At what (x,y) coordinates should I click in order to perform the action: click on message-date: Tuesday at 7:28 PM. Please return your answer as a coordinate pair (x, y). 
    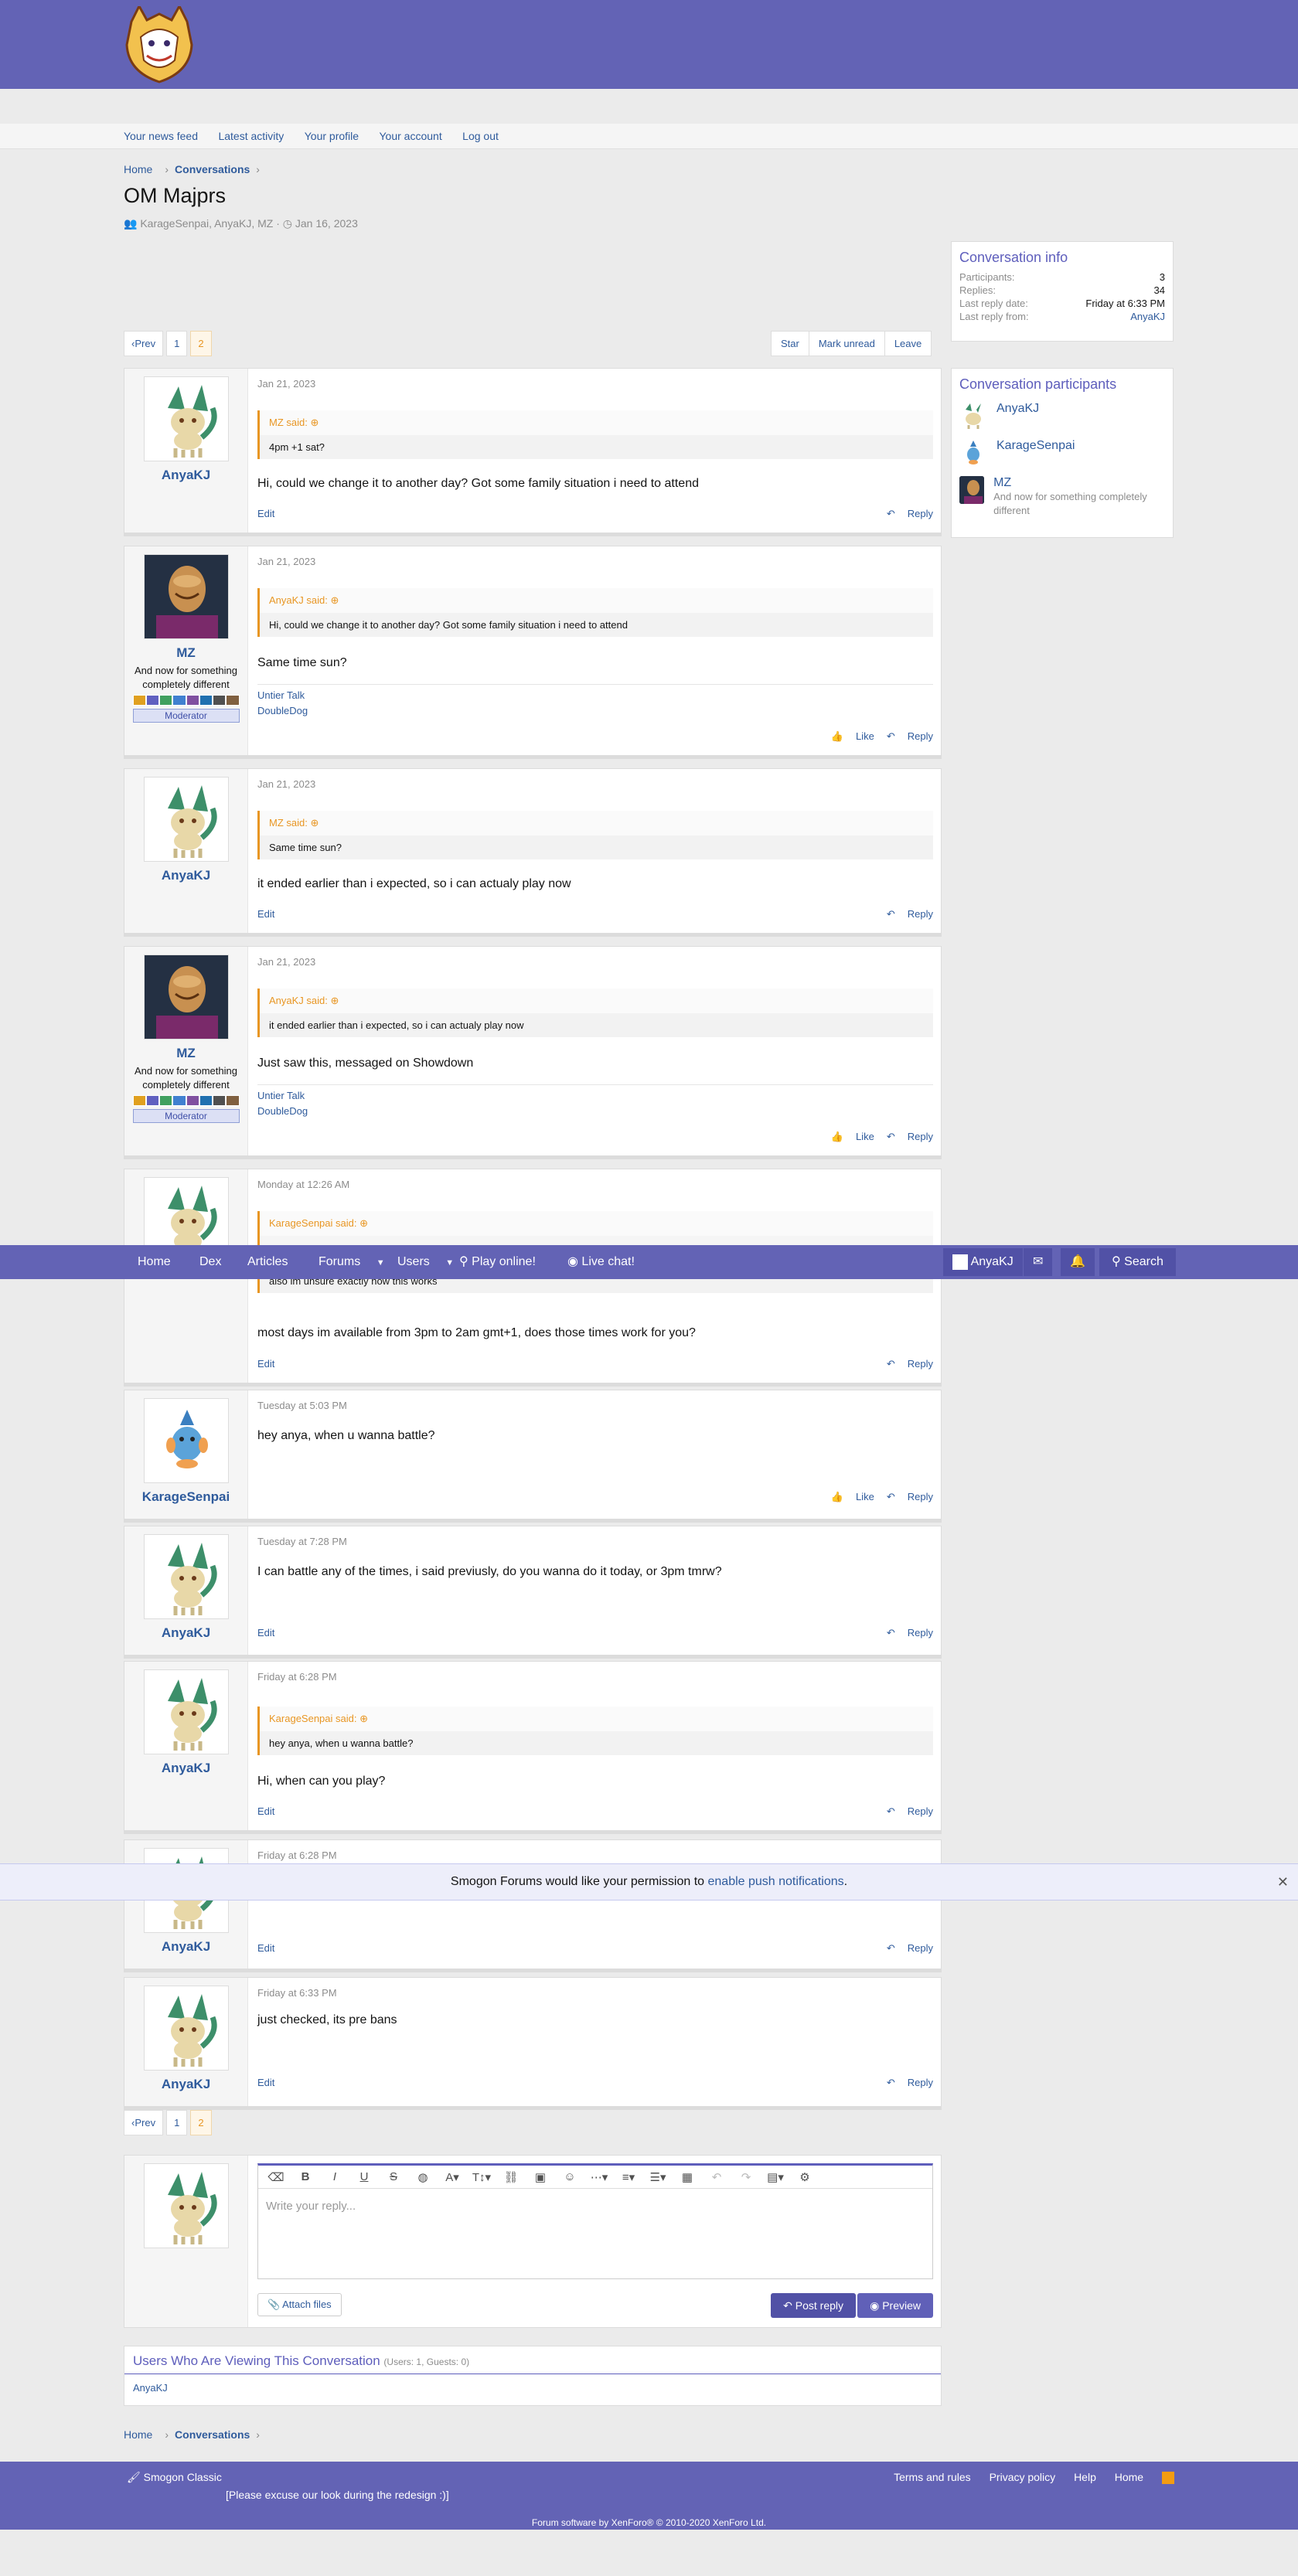
    Looking at the image, I should click on (302, 1541).